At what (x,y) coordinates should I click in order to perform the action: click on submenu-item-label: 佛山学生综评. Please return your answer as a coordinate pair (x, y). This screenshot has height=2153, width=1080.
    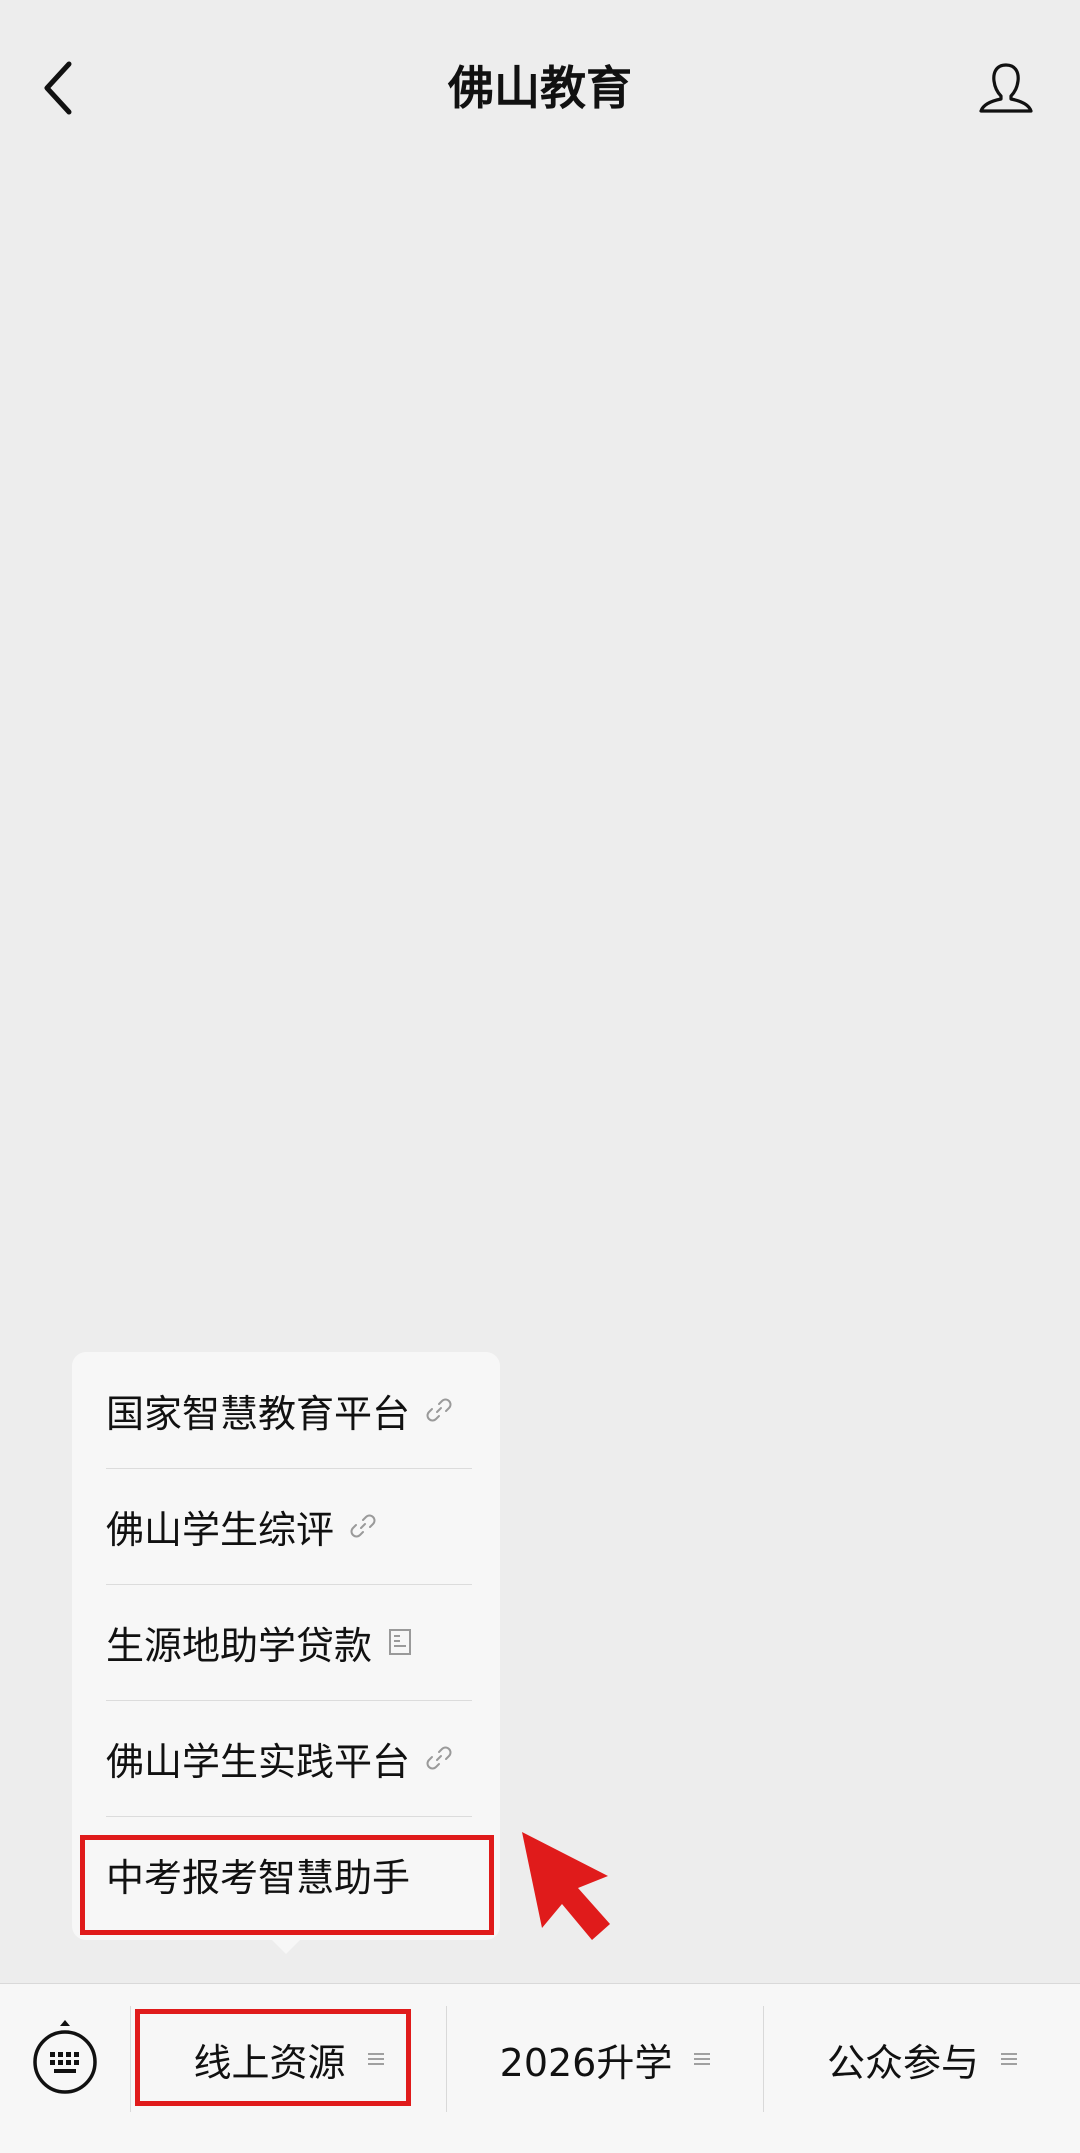
    Looking at the image, I should click on (220, 1529).